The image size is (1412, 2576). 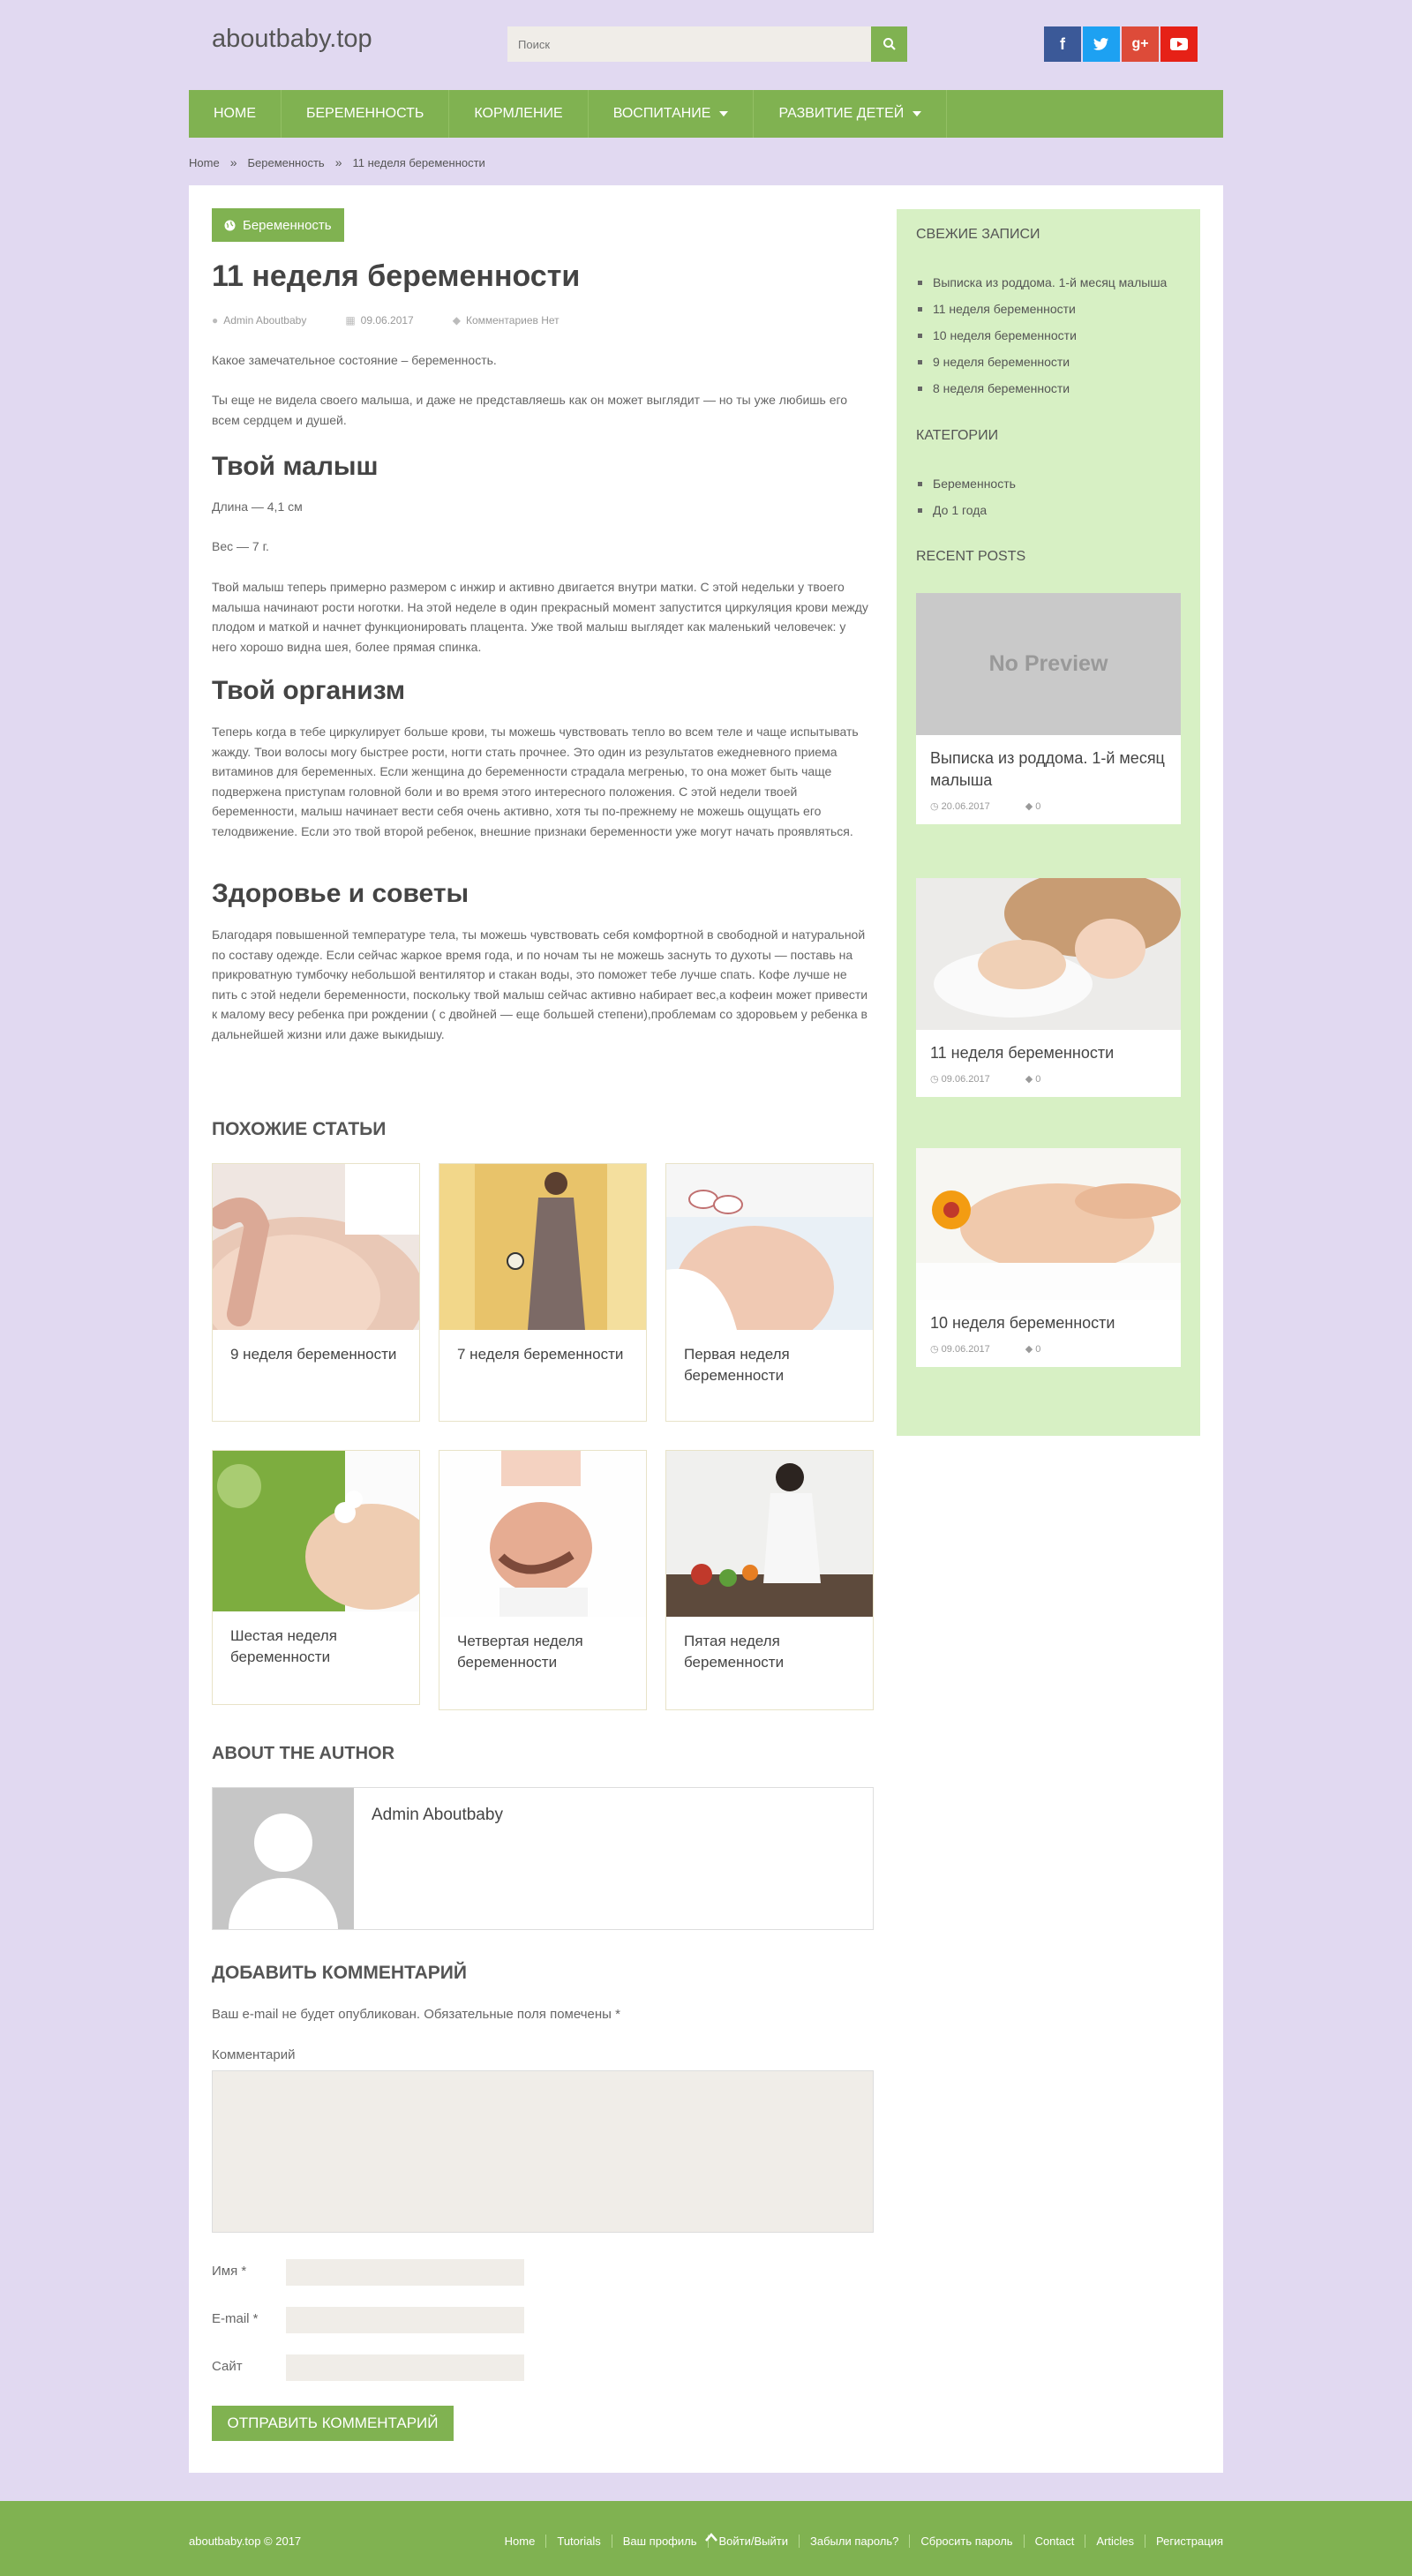 I want to click on recent-post-meta: ◷ 09.06.2017 ◆ 0, so click(x=985, y=1079).